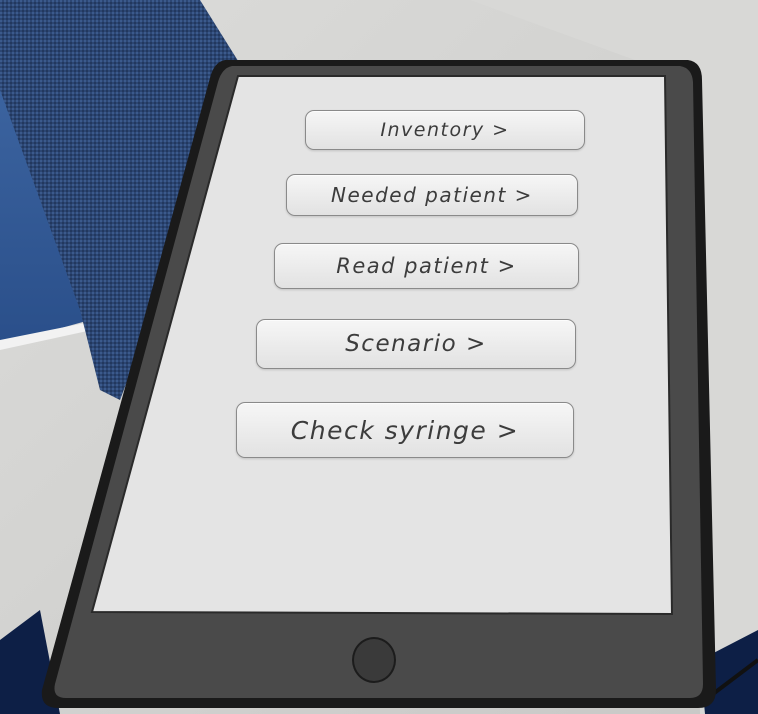  Describe the element at coordinates (445, 130) in the screenshot. I see `inventory-button: Inventory >` at that location.